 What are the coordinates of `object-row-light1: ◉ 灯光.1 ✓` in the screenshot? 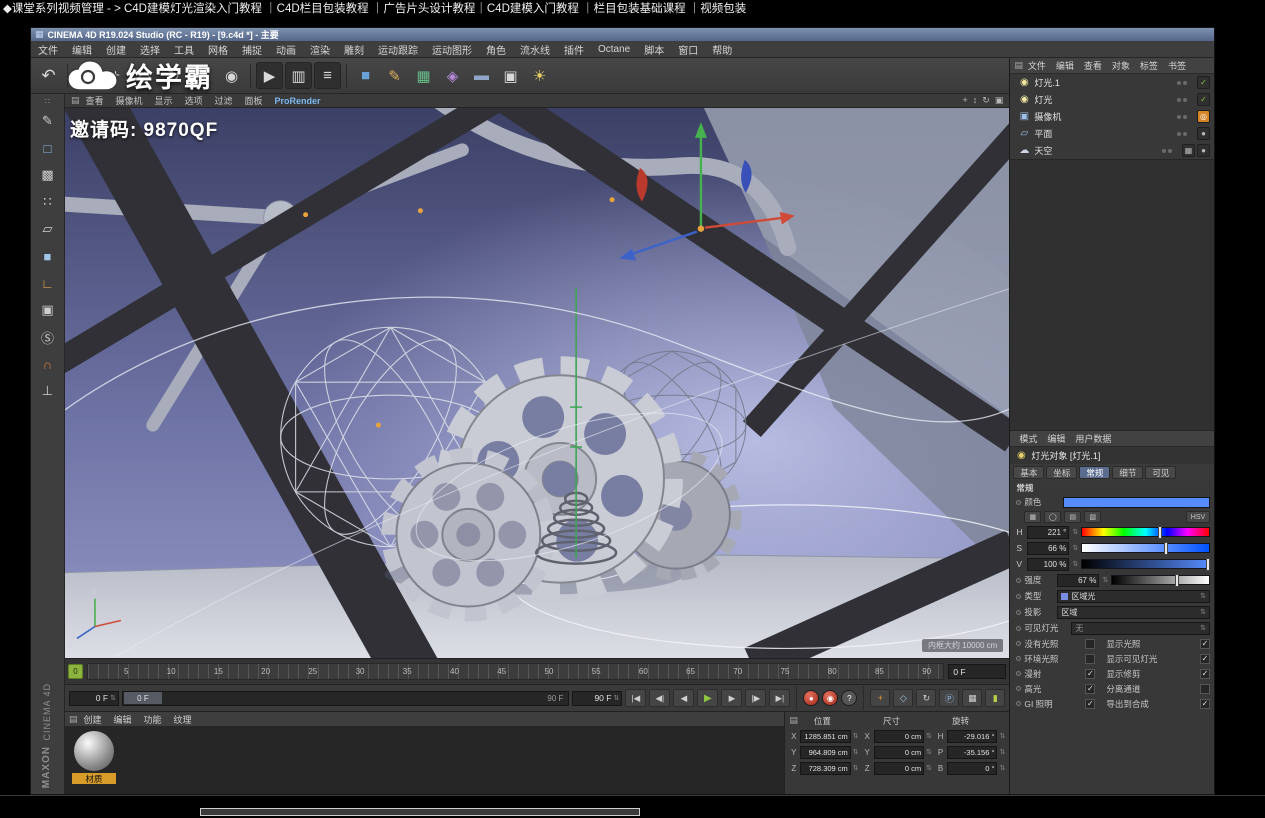 It's located at (1112, 82).